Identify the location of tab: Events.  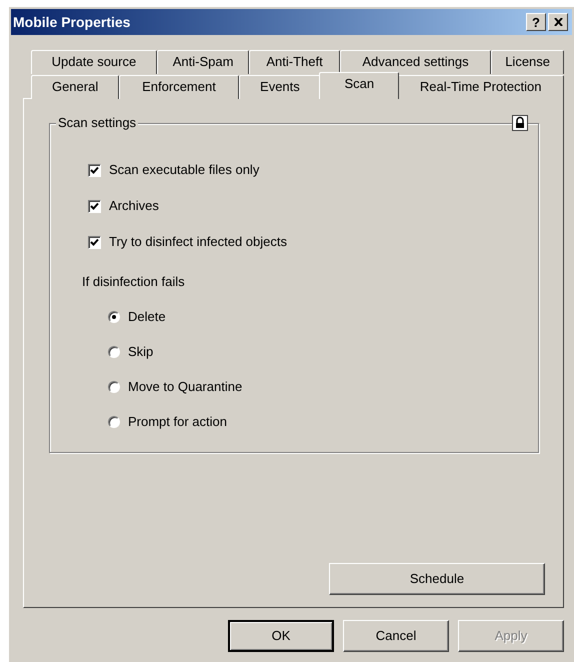
(280, 87).